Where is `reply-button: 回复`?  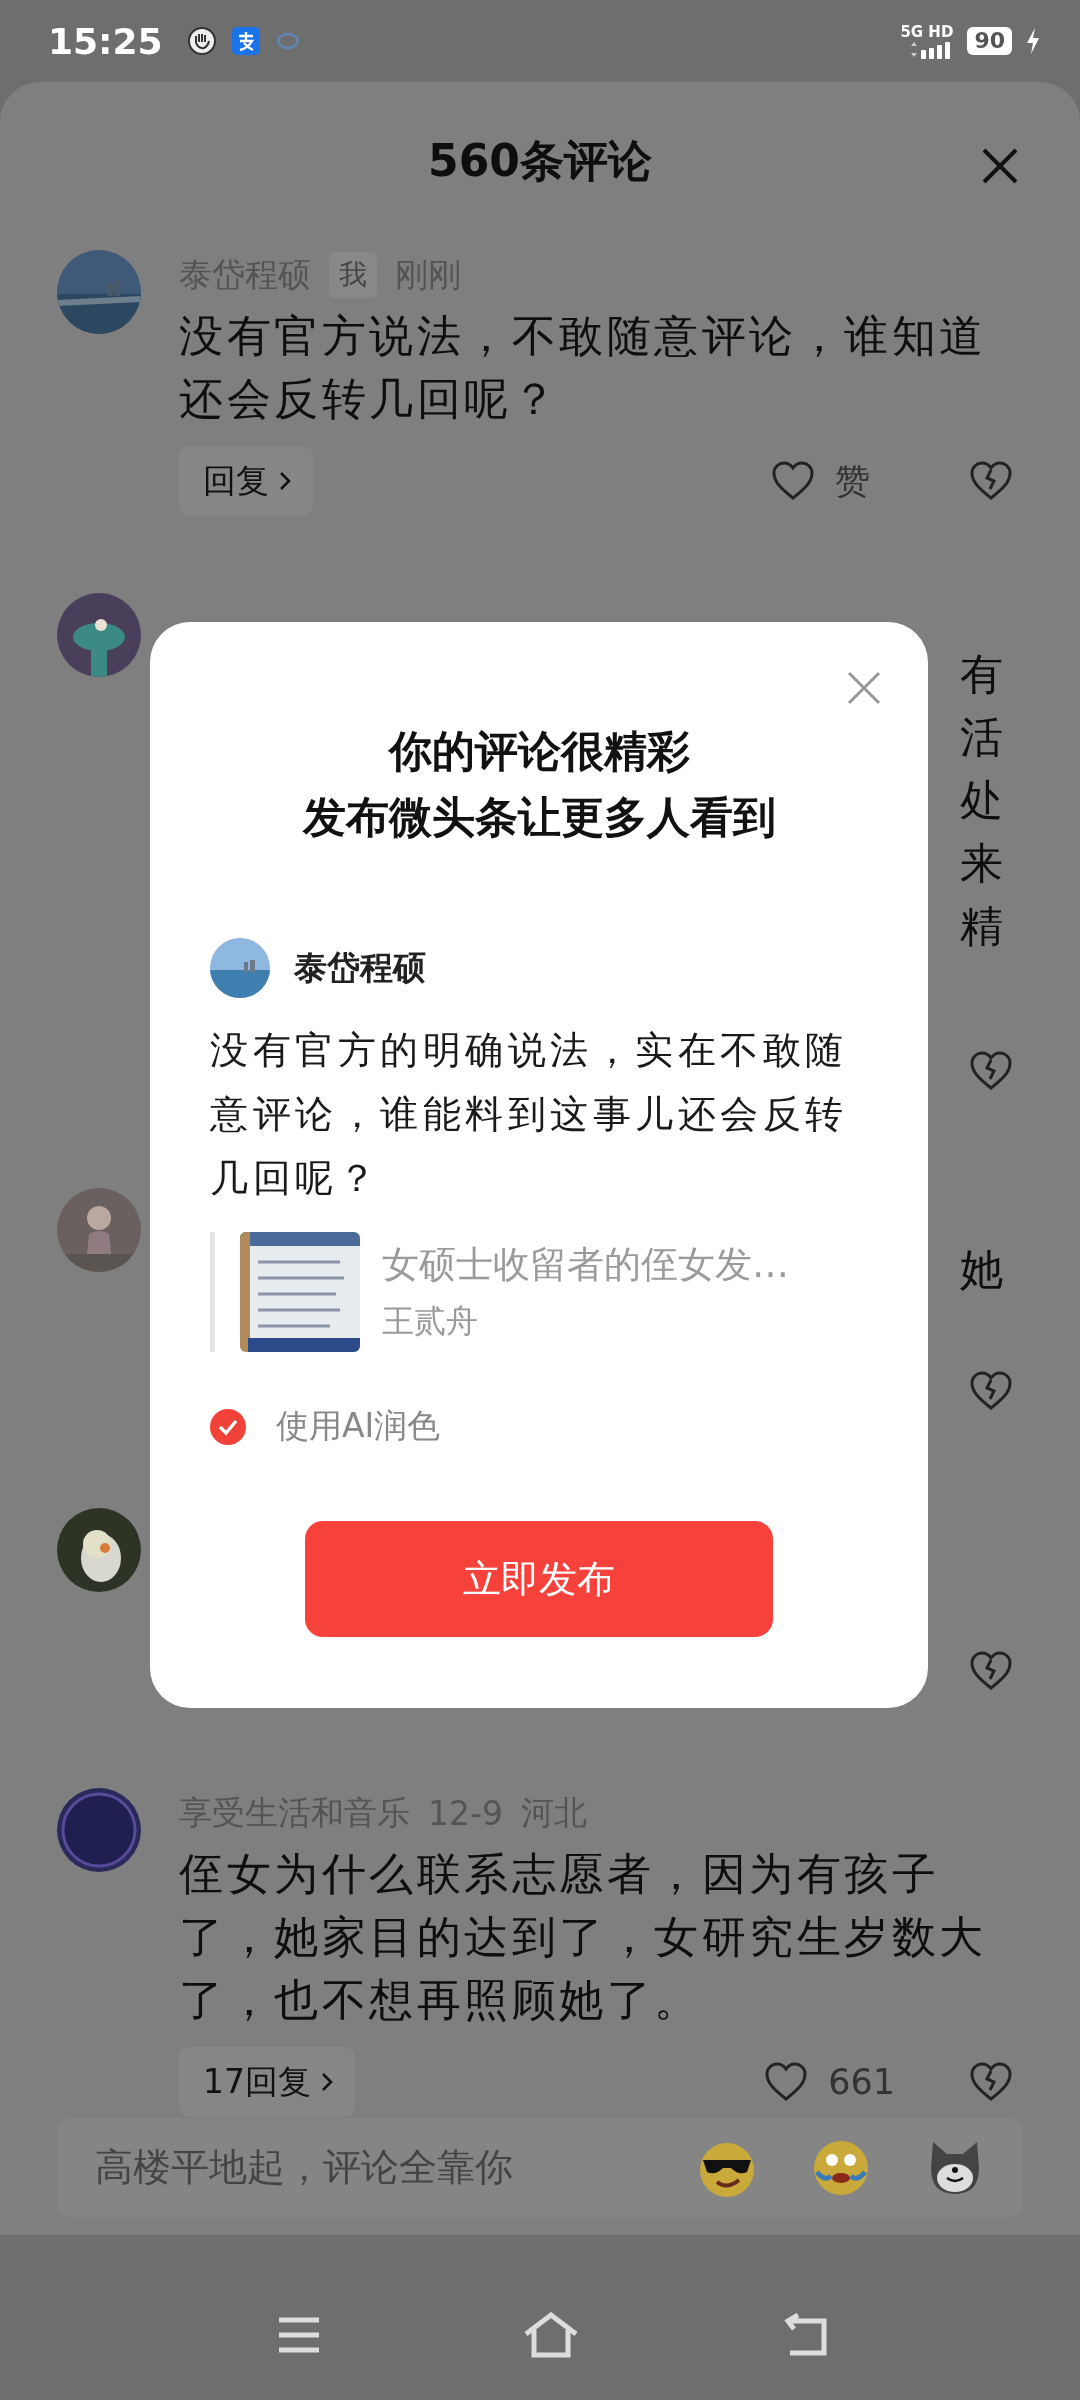 reply-button: 回复 is located at coordinates (246, 481).